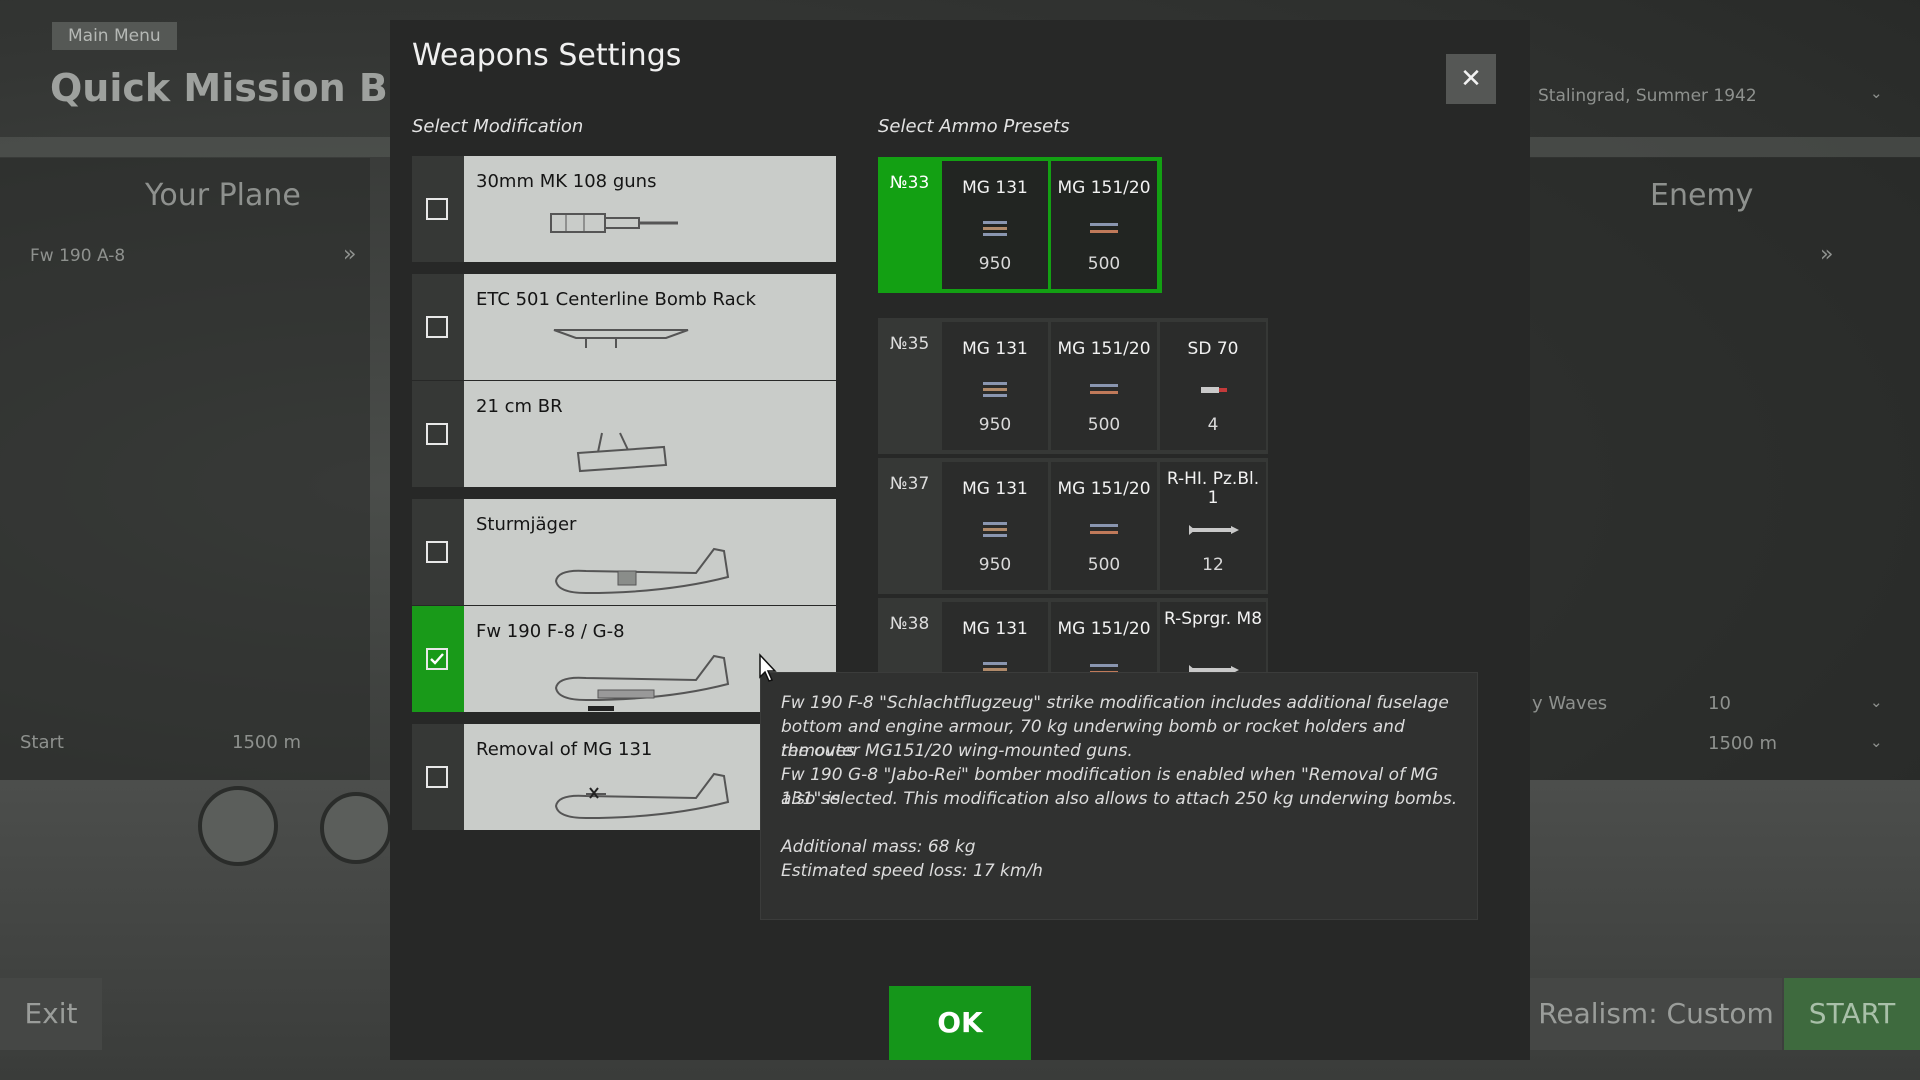  I want to click on bomb-icon, so click(1214, 390).